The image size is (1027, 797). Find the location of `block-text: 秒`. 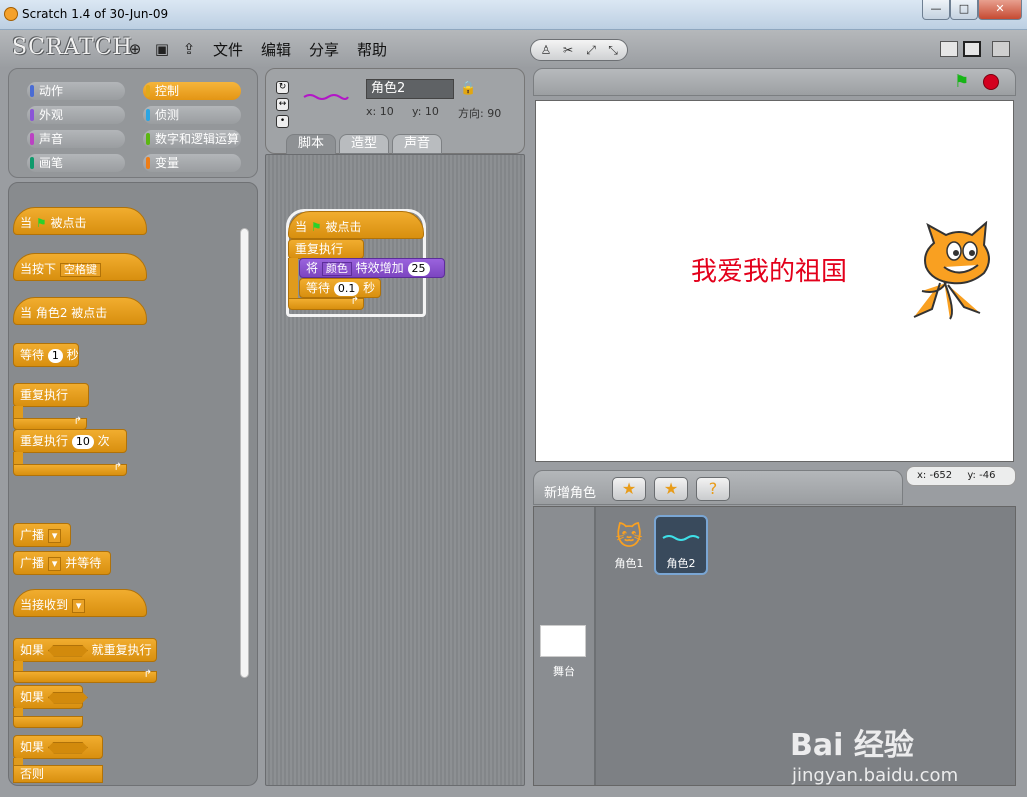

block-text: 秒 is located at coordinates (72, 355).